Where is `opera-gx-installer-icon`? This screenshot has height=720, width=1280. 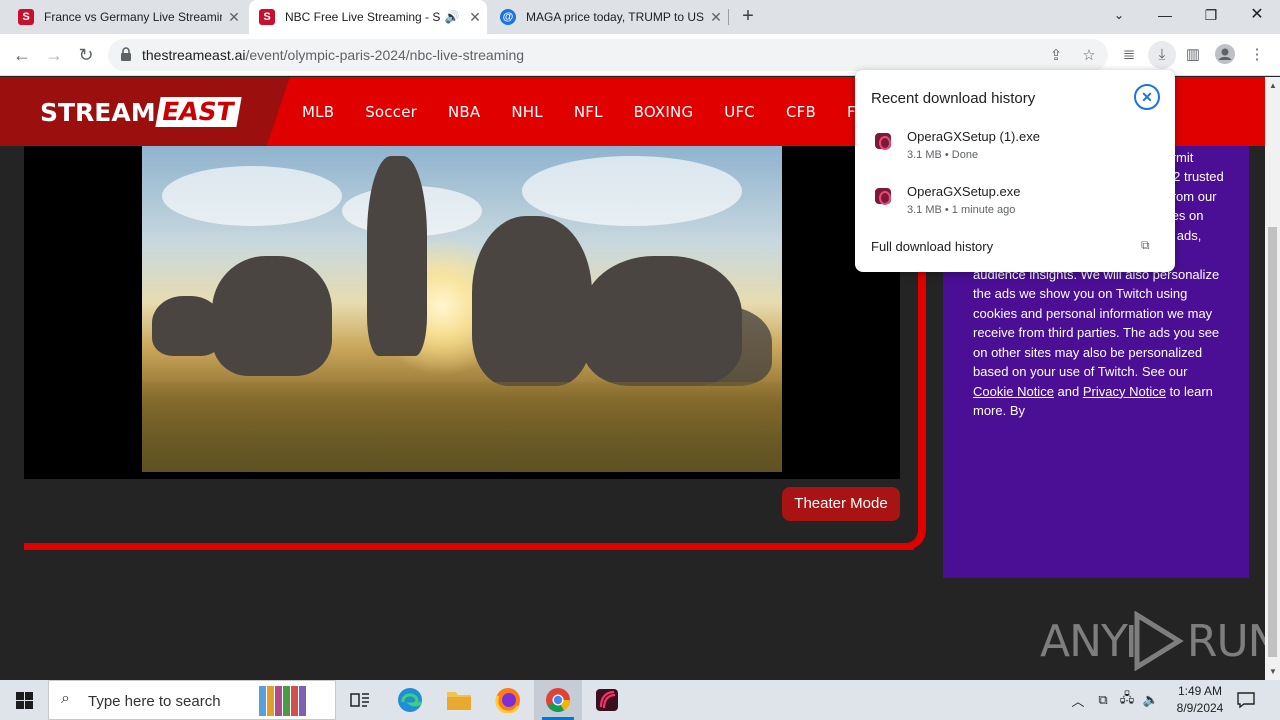 opera-gx-installer-icon is located at coordinates (607, 700).